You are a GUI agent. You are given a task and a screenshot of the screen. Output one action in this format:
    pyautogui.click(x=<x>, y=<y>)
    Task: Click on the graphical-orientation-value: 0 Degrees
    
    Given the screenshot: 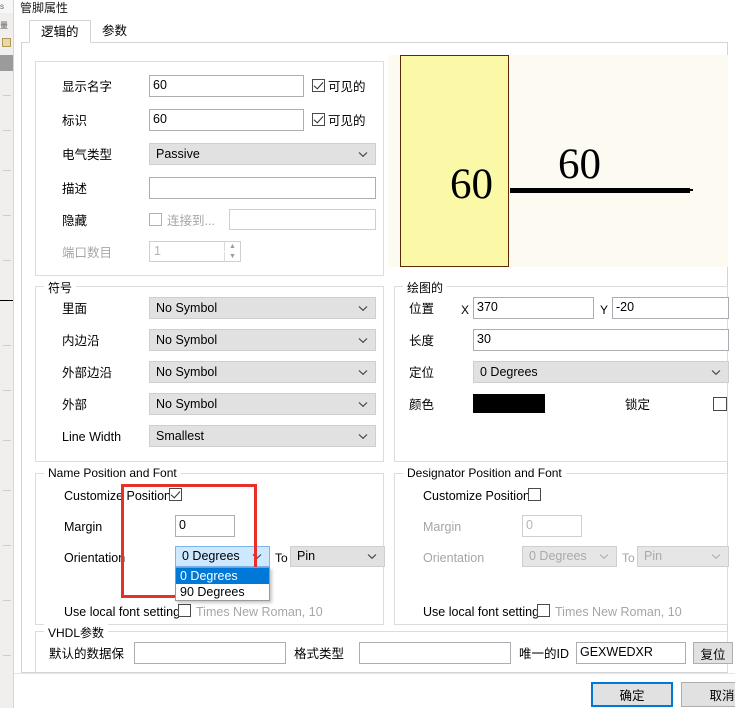 What is the action you would take?
    pyautogui.click(x=509, y=372)
    